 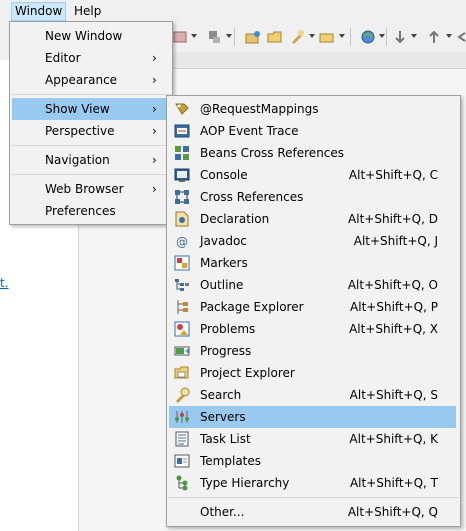 What do you see at coordinates (235, 219) in the screenshot?
I see `view-item-label: Declaration` at bounding box center [235, 219].